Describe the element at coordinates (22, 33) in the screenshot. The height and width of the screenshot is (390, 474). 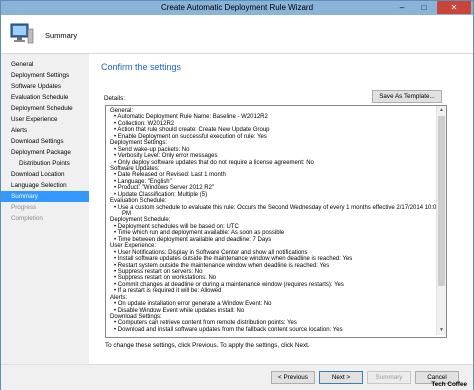
I see `computer-icon` at that location.